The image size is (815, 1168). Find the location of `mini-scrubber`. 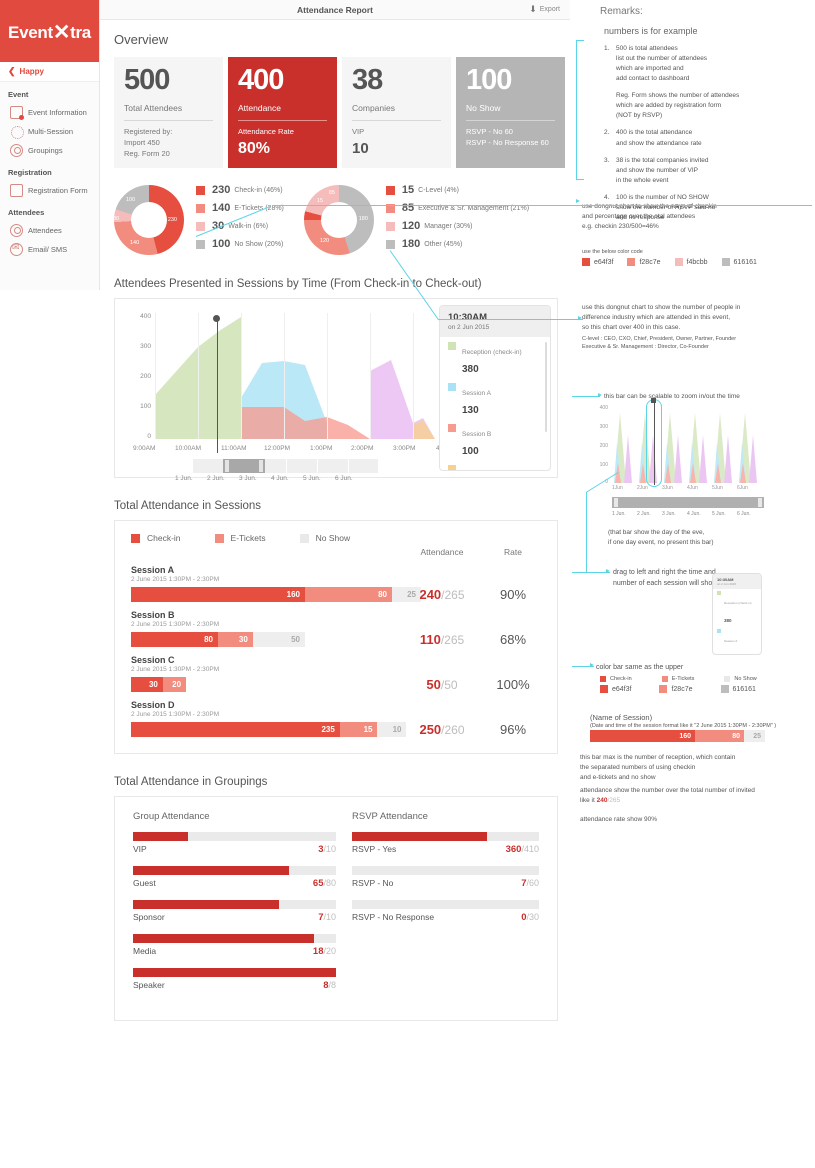

mini-scrubber is located at coordinates (688, 502).